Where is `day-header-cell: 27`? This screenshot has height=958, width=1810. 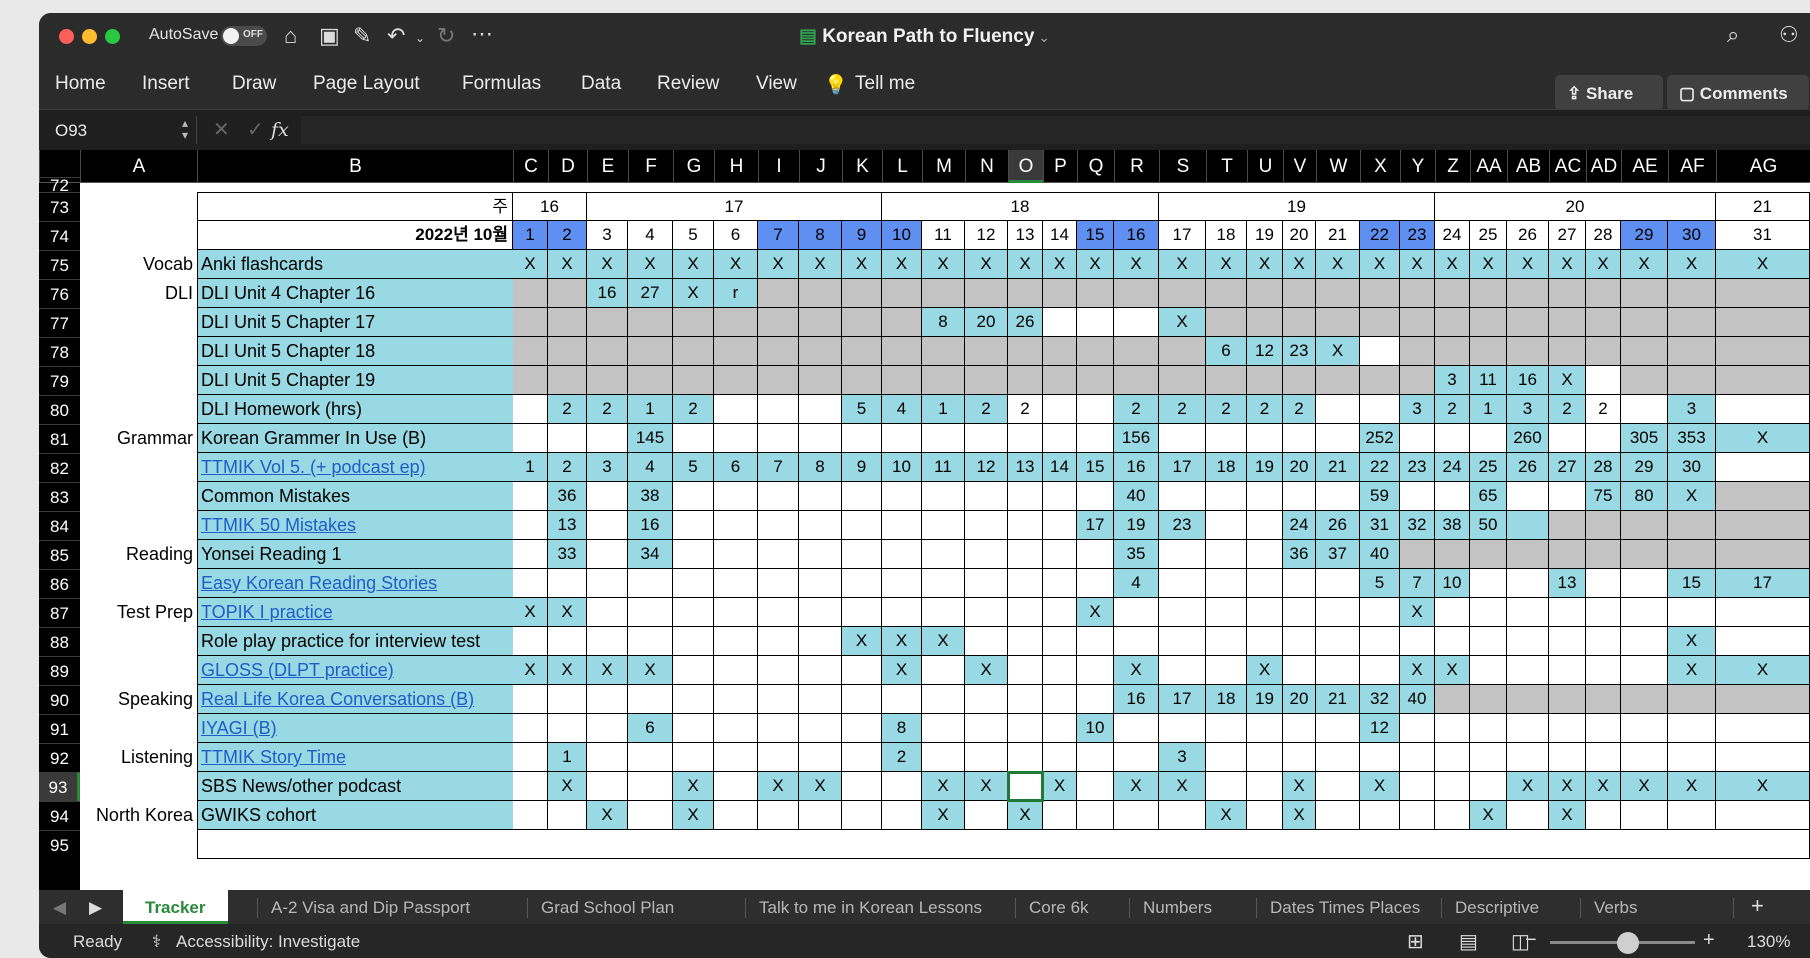
day-header-cell: 27 is located at coordinates (1567, 235).